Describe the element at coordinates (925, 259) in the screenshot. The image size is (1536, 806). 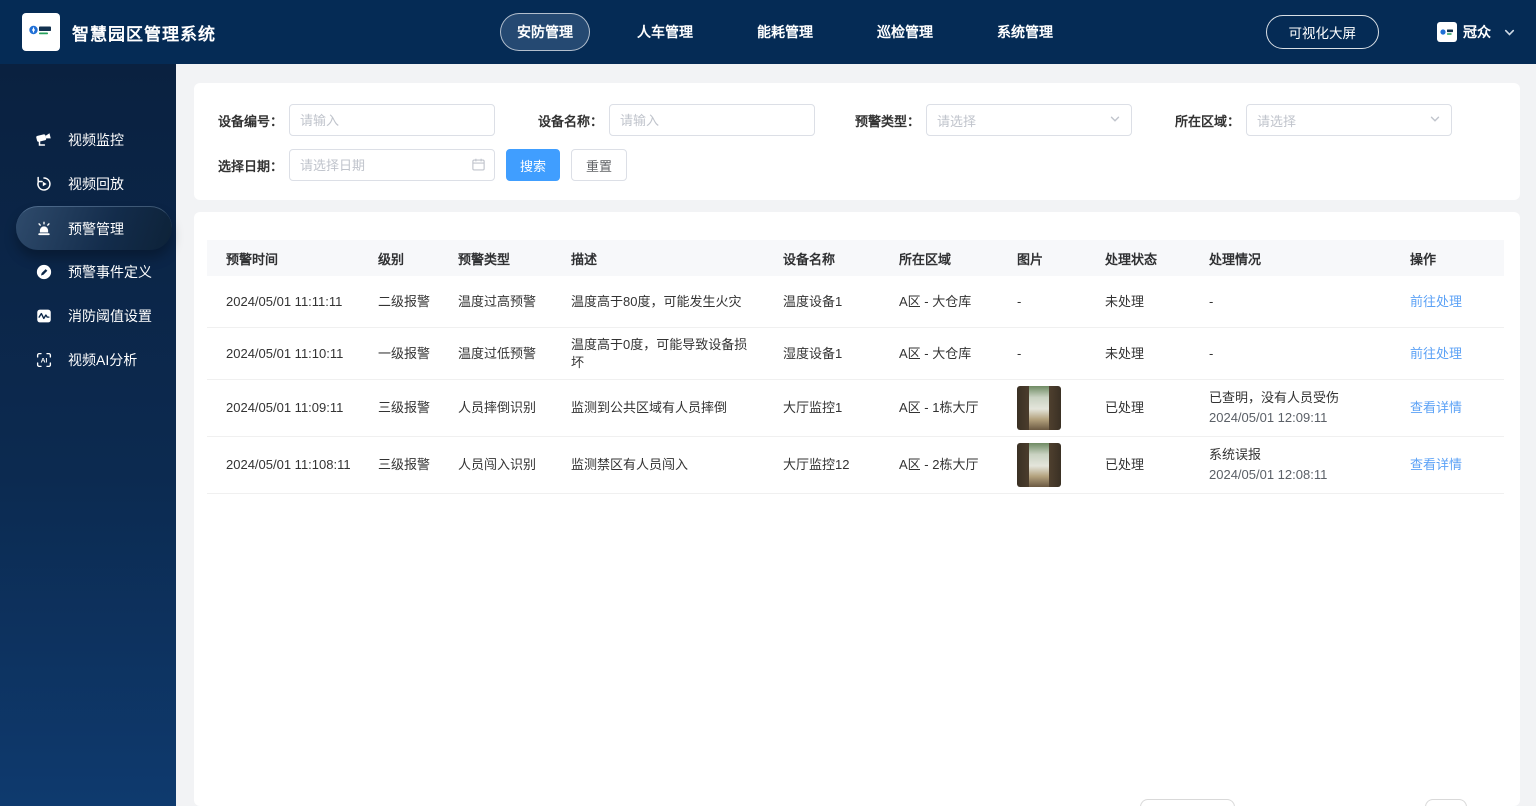
I see `table-header-cell: 所在区域` at that location.